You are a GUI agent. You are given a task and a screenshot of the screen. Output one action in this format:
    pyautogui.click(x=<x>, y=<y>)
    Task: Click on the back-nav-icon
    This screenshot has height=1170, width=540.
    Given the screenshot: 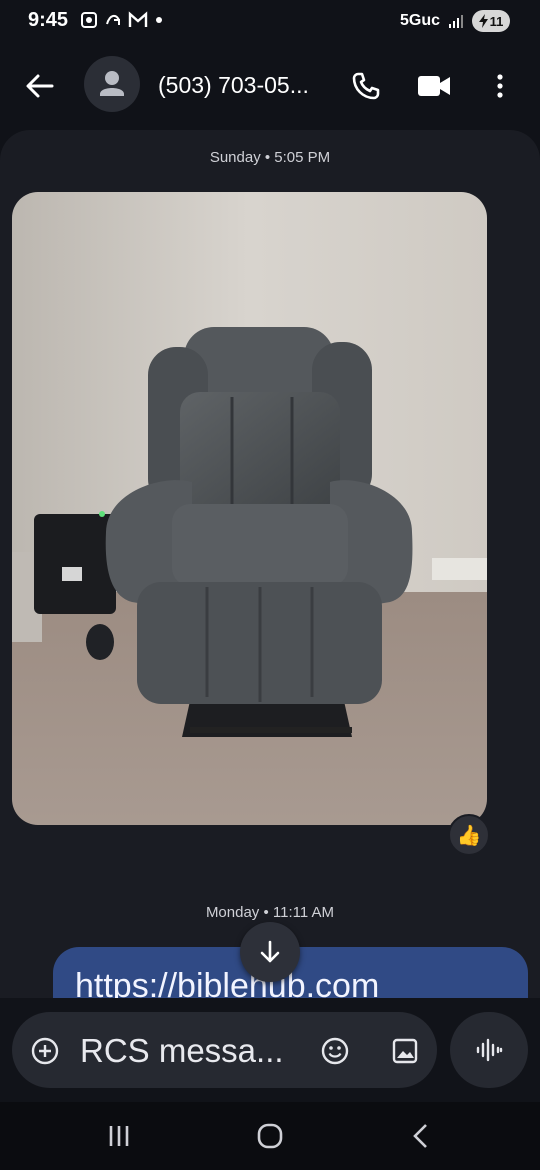 What is the action you would take?
    pyautogui.click(x=422, y=1136)
    